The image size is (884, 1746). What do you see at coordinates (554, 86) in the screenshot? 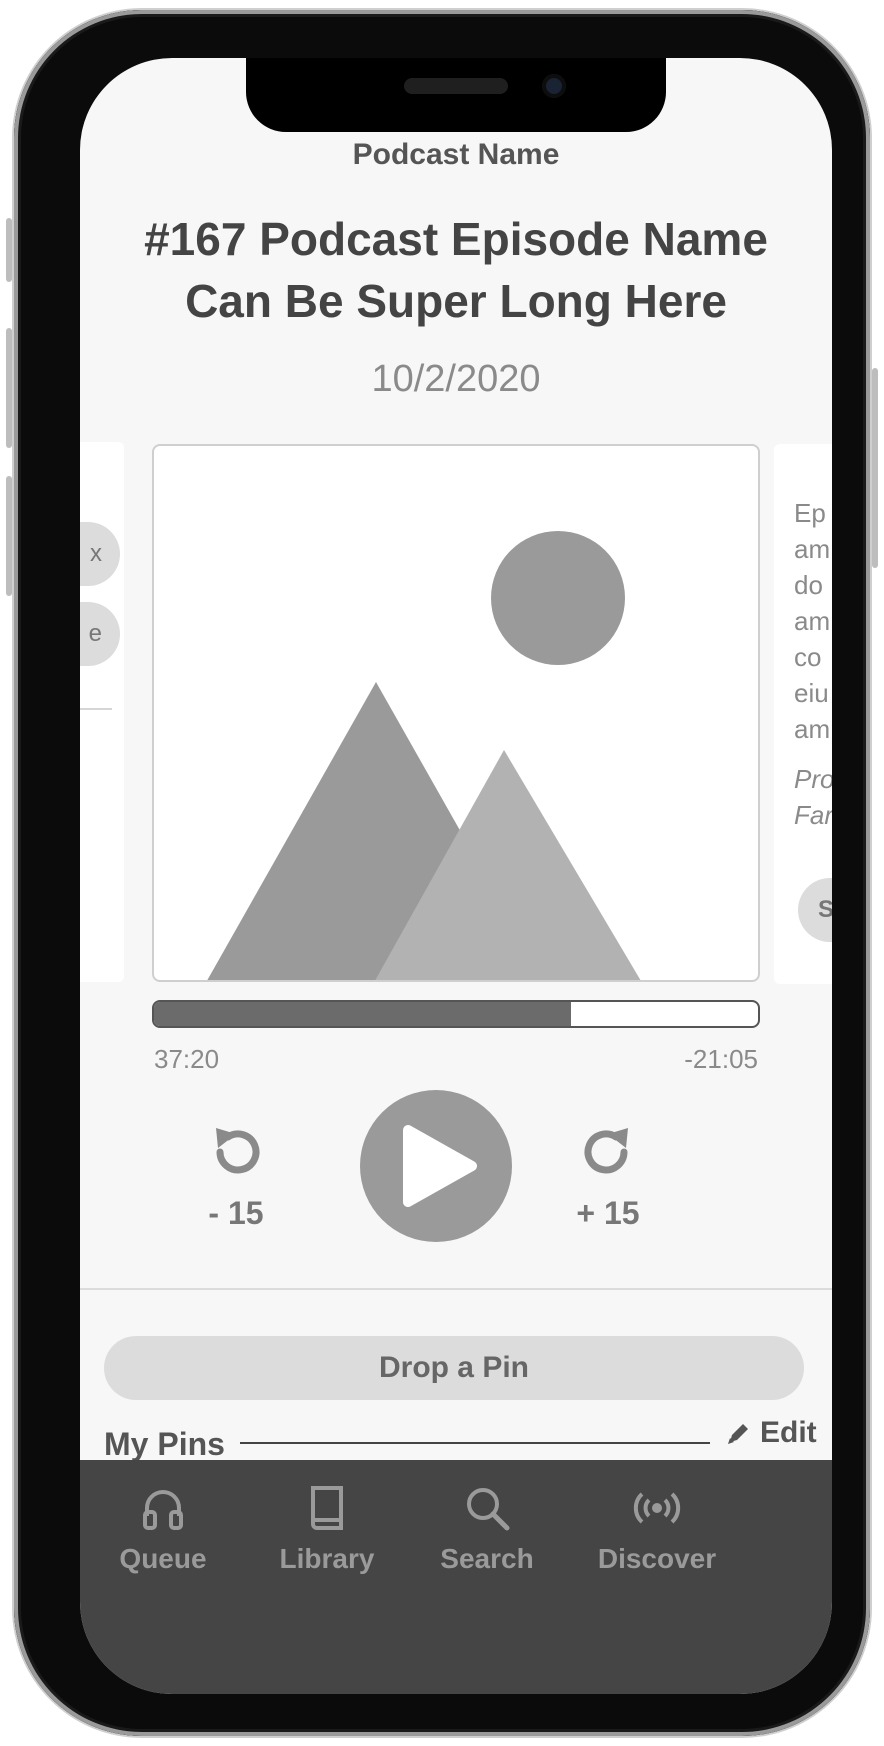
I see `front-camera` at bounding box center [554, 86].